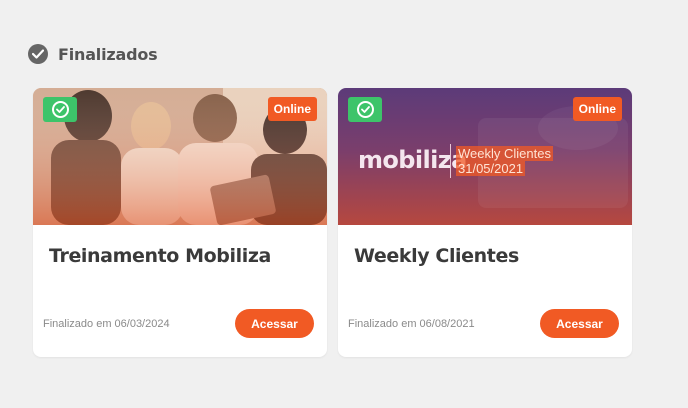 Image resolution: width=688 pixels, height=408 pixels. What do you see at coordinates (106, 324) in the screenshot?
I see `finalized-date: Finalizado em 06/03/2024` at bounding box center [106, 324].